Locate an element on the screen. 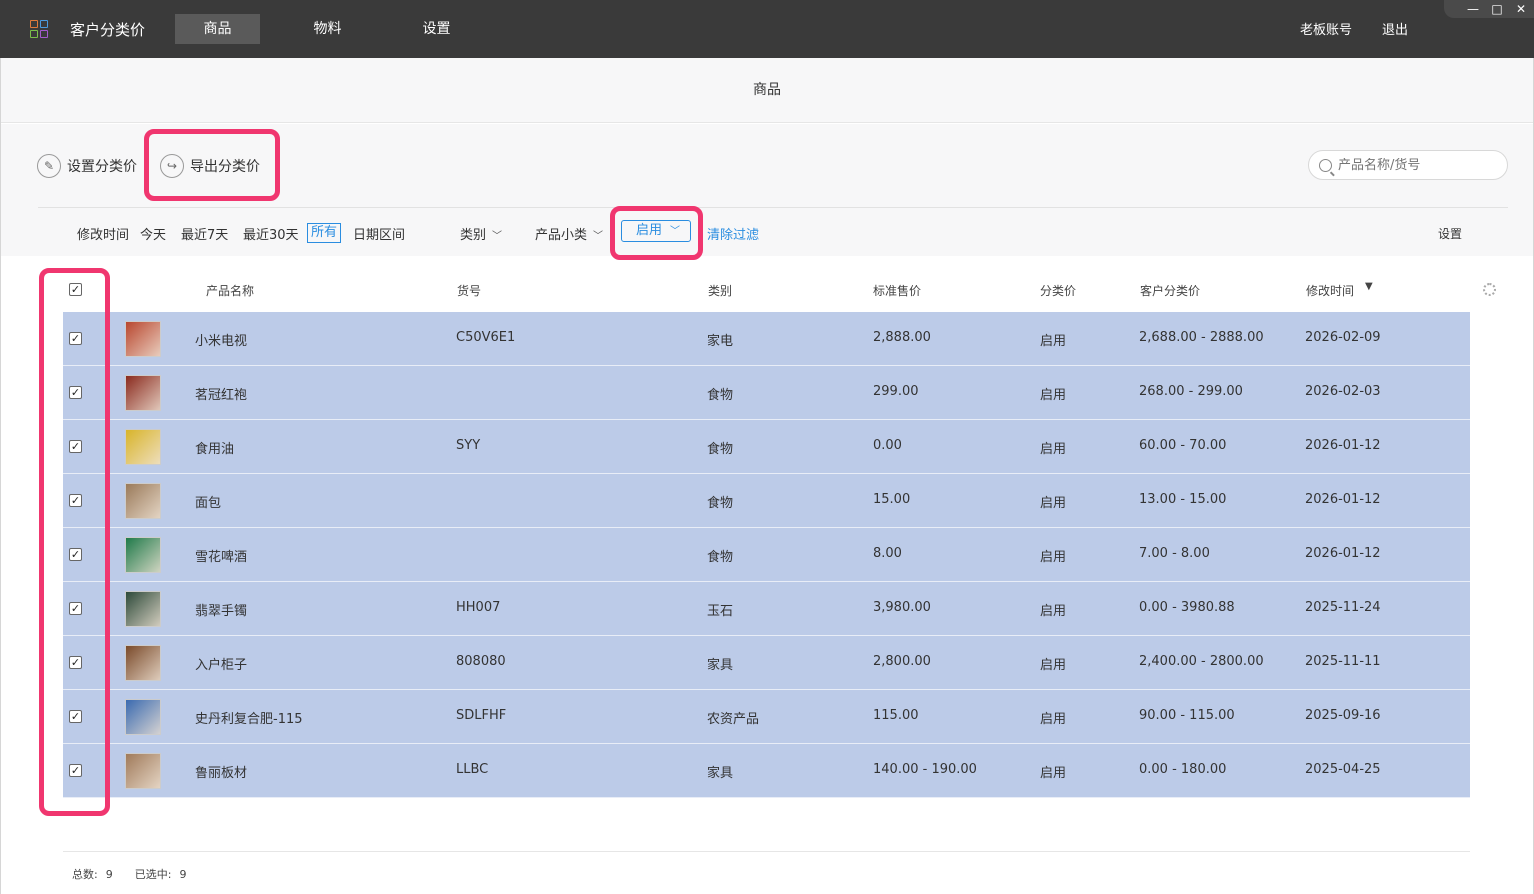 This screenshot has width=1534, height=894. subcategory-select-label: 产品小类 is located at coordinates (561, 235).